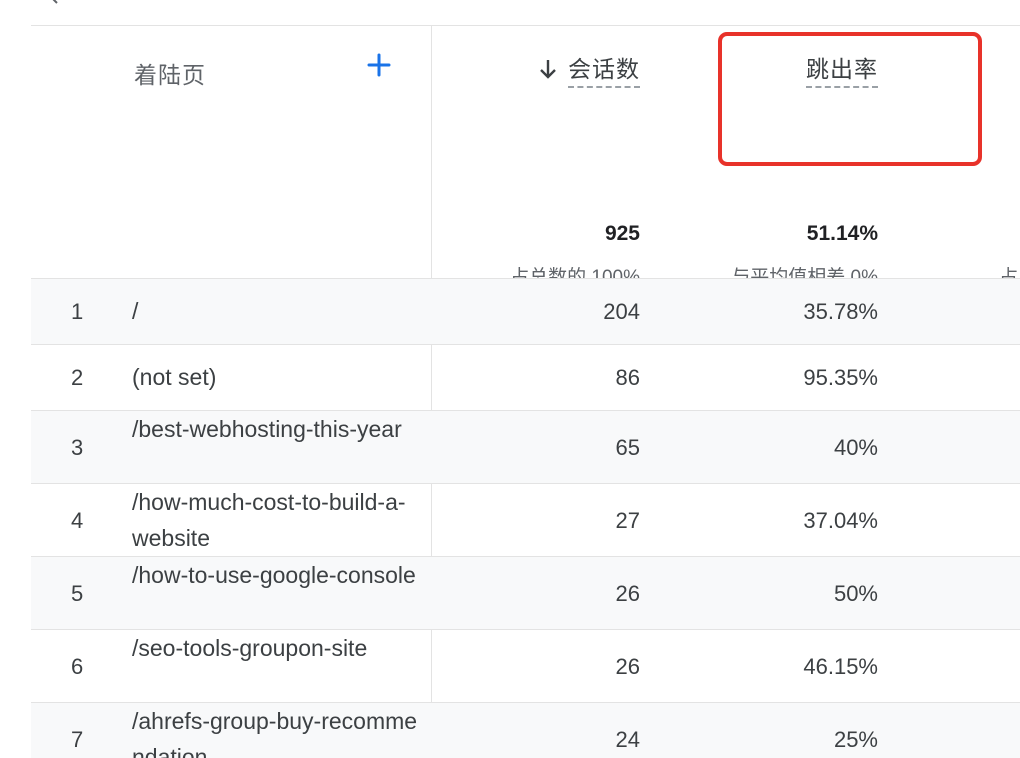 Image resolution: width=1020 pixels, height=758 pixels. What do you see at coordinates (277, 311) in the screenshot?
I see `landing-page-link: /` at bounding box center [277, 311].